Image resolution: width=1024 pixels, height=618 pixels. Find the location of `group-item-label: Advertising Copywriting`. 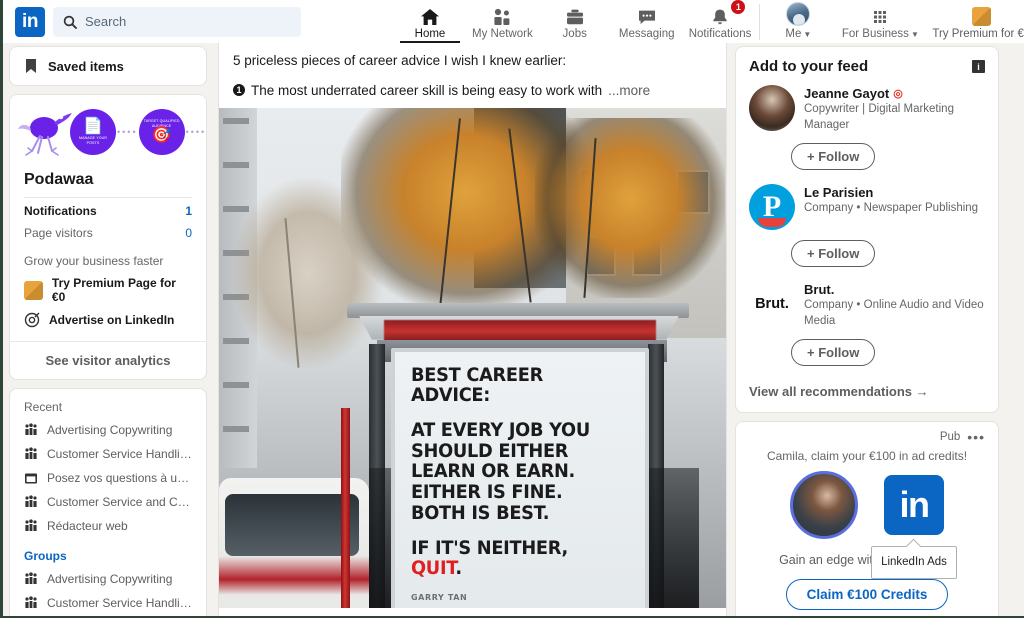

group-item-label: Advertising Copywriting is located at coordinates (110, 579).